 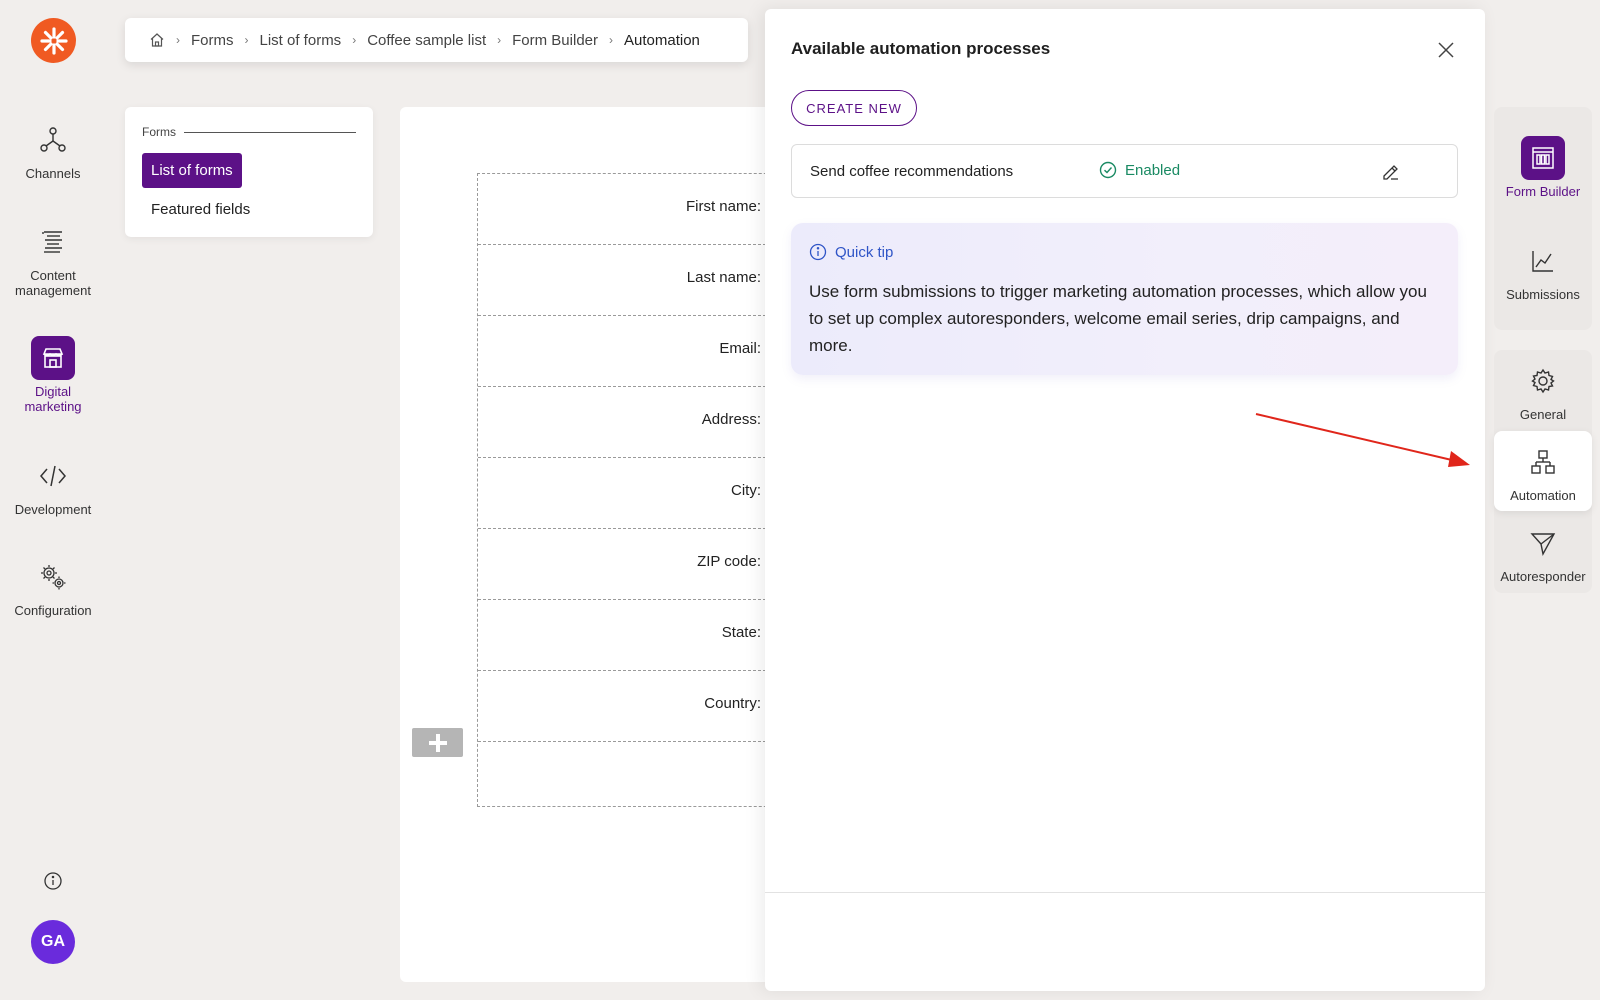 I want to click on form-field-label: Country:, so click(x=732, y=703).